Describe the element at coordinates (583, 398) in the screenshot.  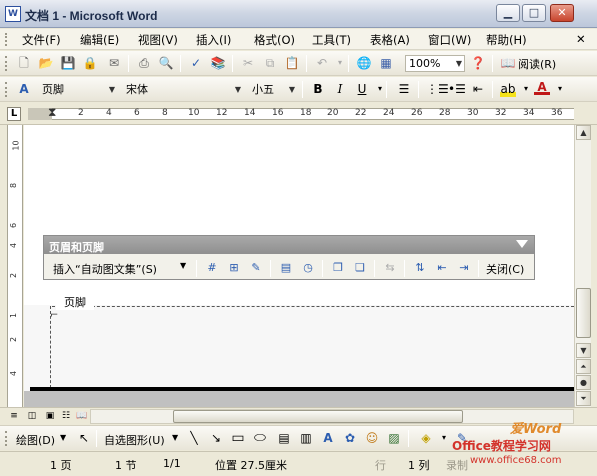
I see `next-page-icon: ⏷` at that location.